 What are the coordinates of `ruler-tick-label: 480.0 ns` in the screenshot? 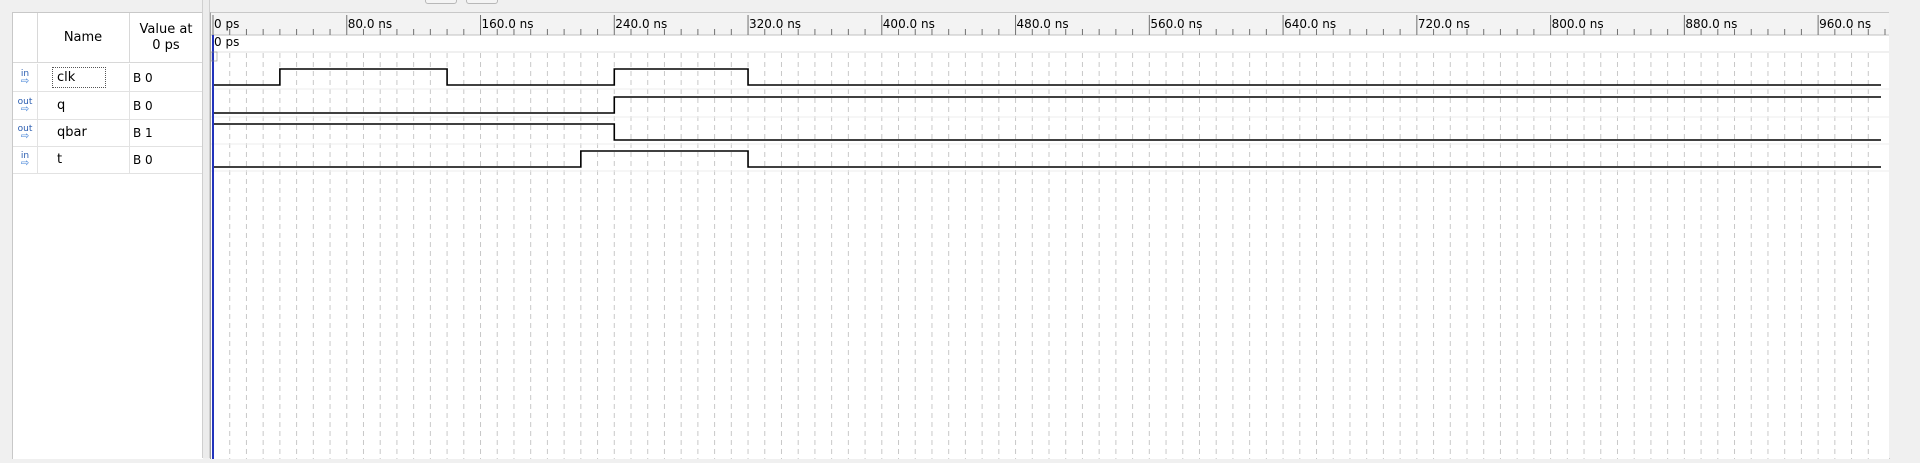 It's located at (1043, 24).